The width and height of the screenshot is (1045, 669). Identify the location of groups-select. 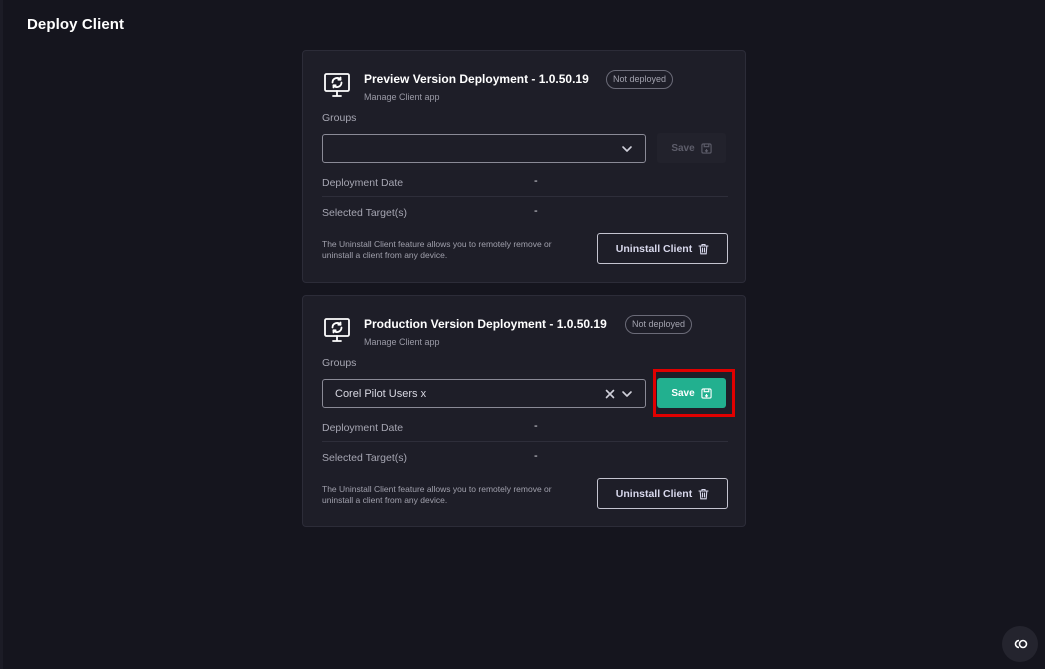
(484, 148).